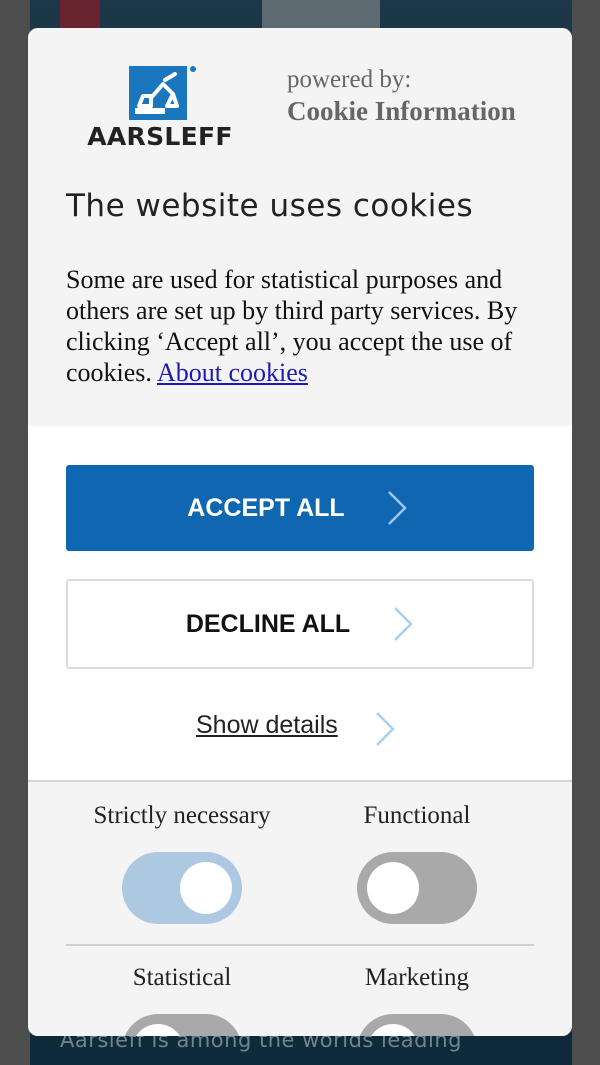 The width and height of the screenshot is (600, 1065). I want to click on powered-by: powered by: Cookie Information, so click(401, 96).